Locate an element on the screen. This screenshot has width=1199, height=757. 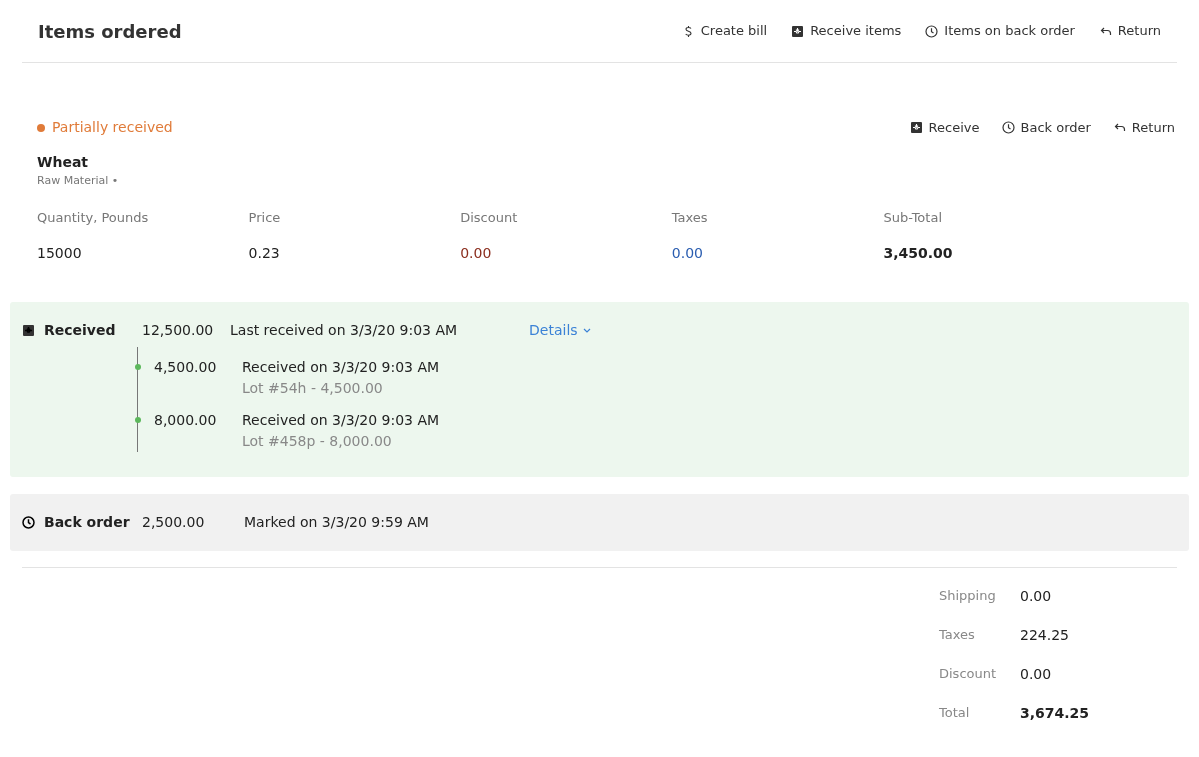
field-label: Taxes is located at coordinates (690, 217).